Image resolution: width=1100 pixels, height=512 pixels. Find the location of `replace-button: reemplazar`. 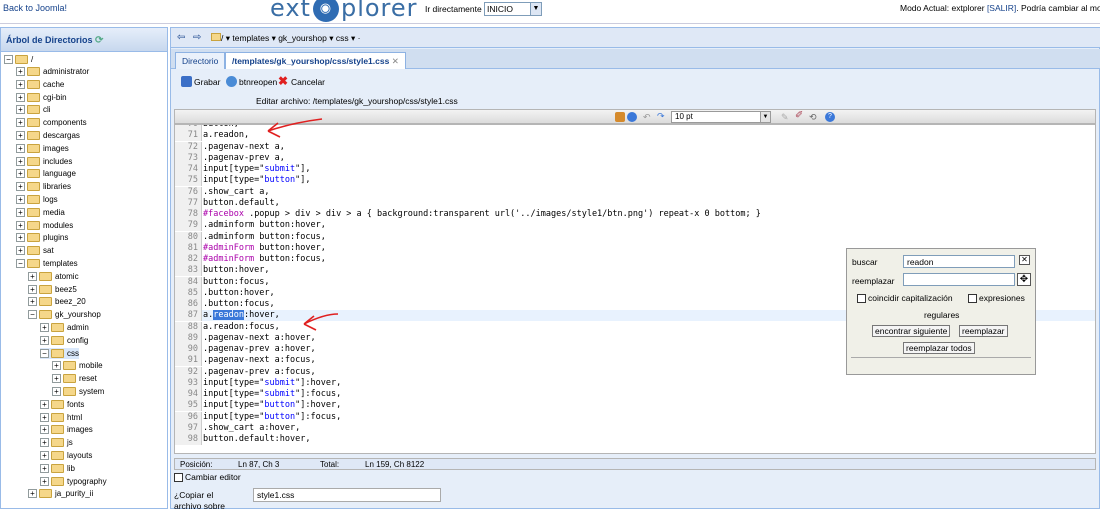

replace-button: reemplazar is located at coordinates (983, 331).